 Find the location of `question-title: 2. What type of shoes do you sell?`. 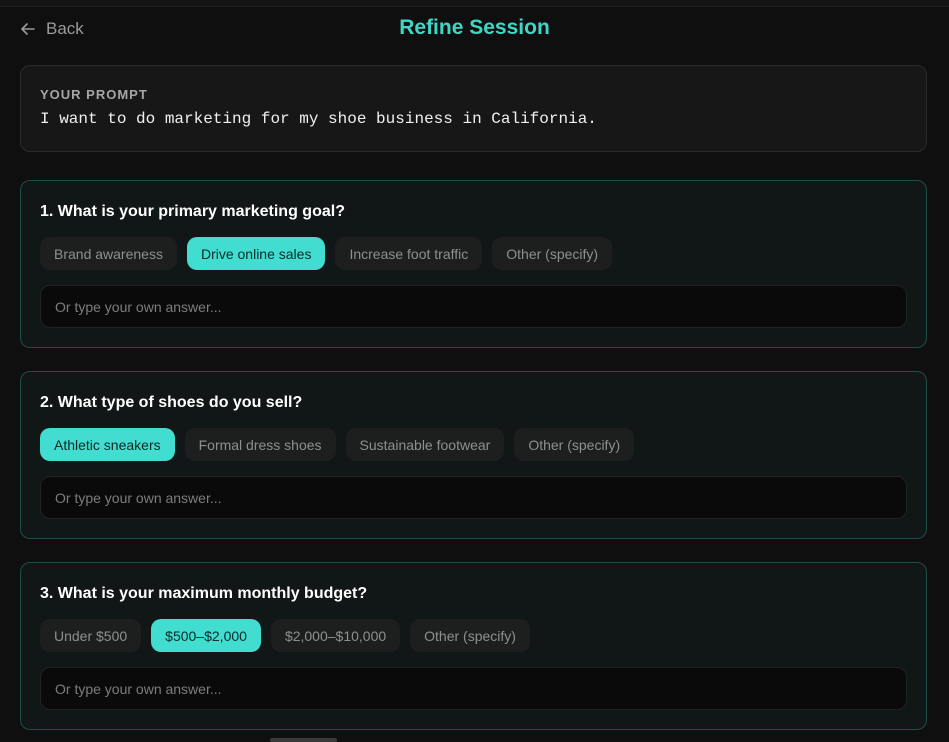

question-title: 2. What type of shoes do you sell? is located at coordinates (171, 402).